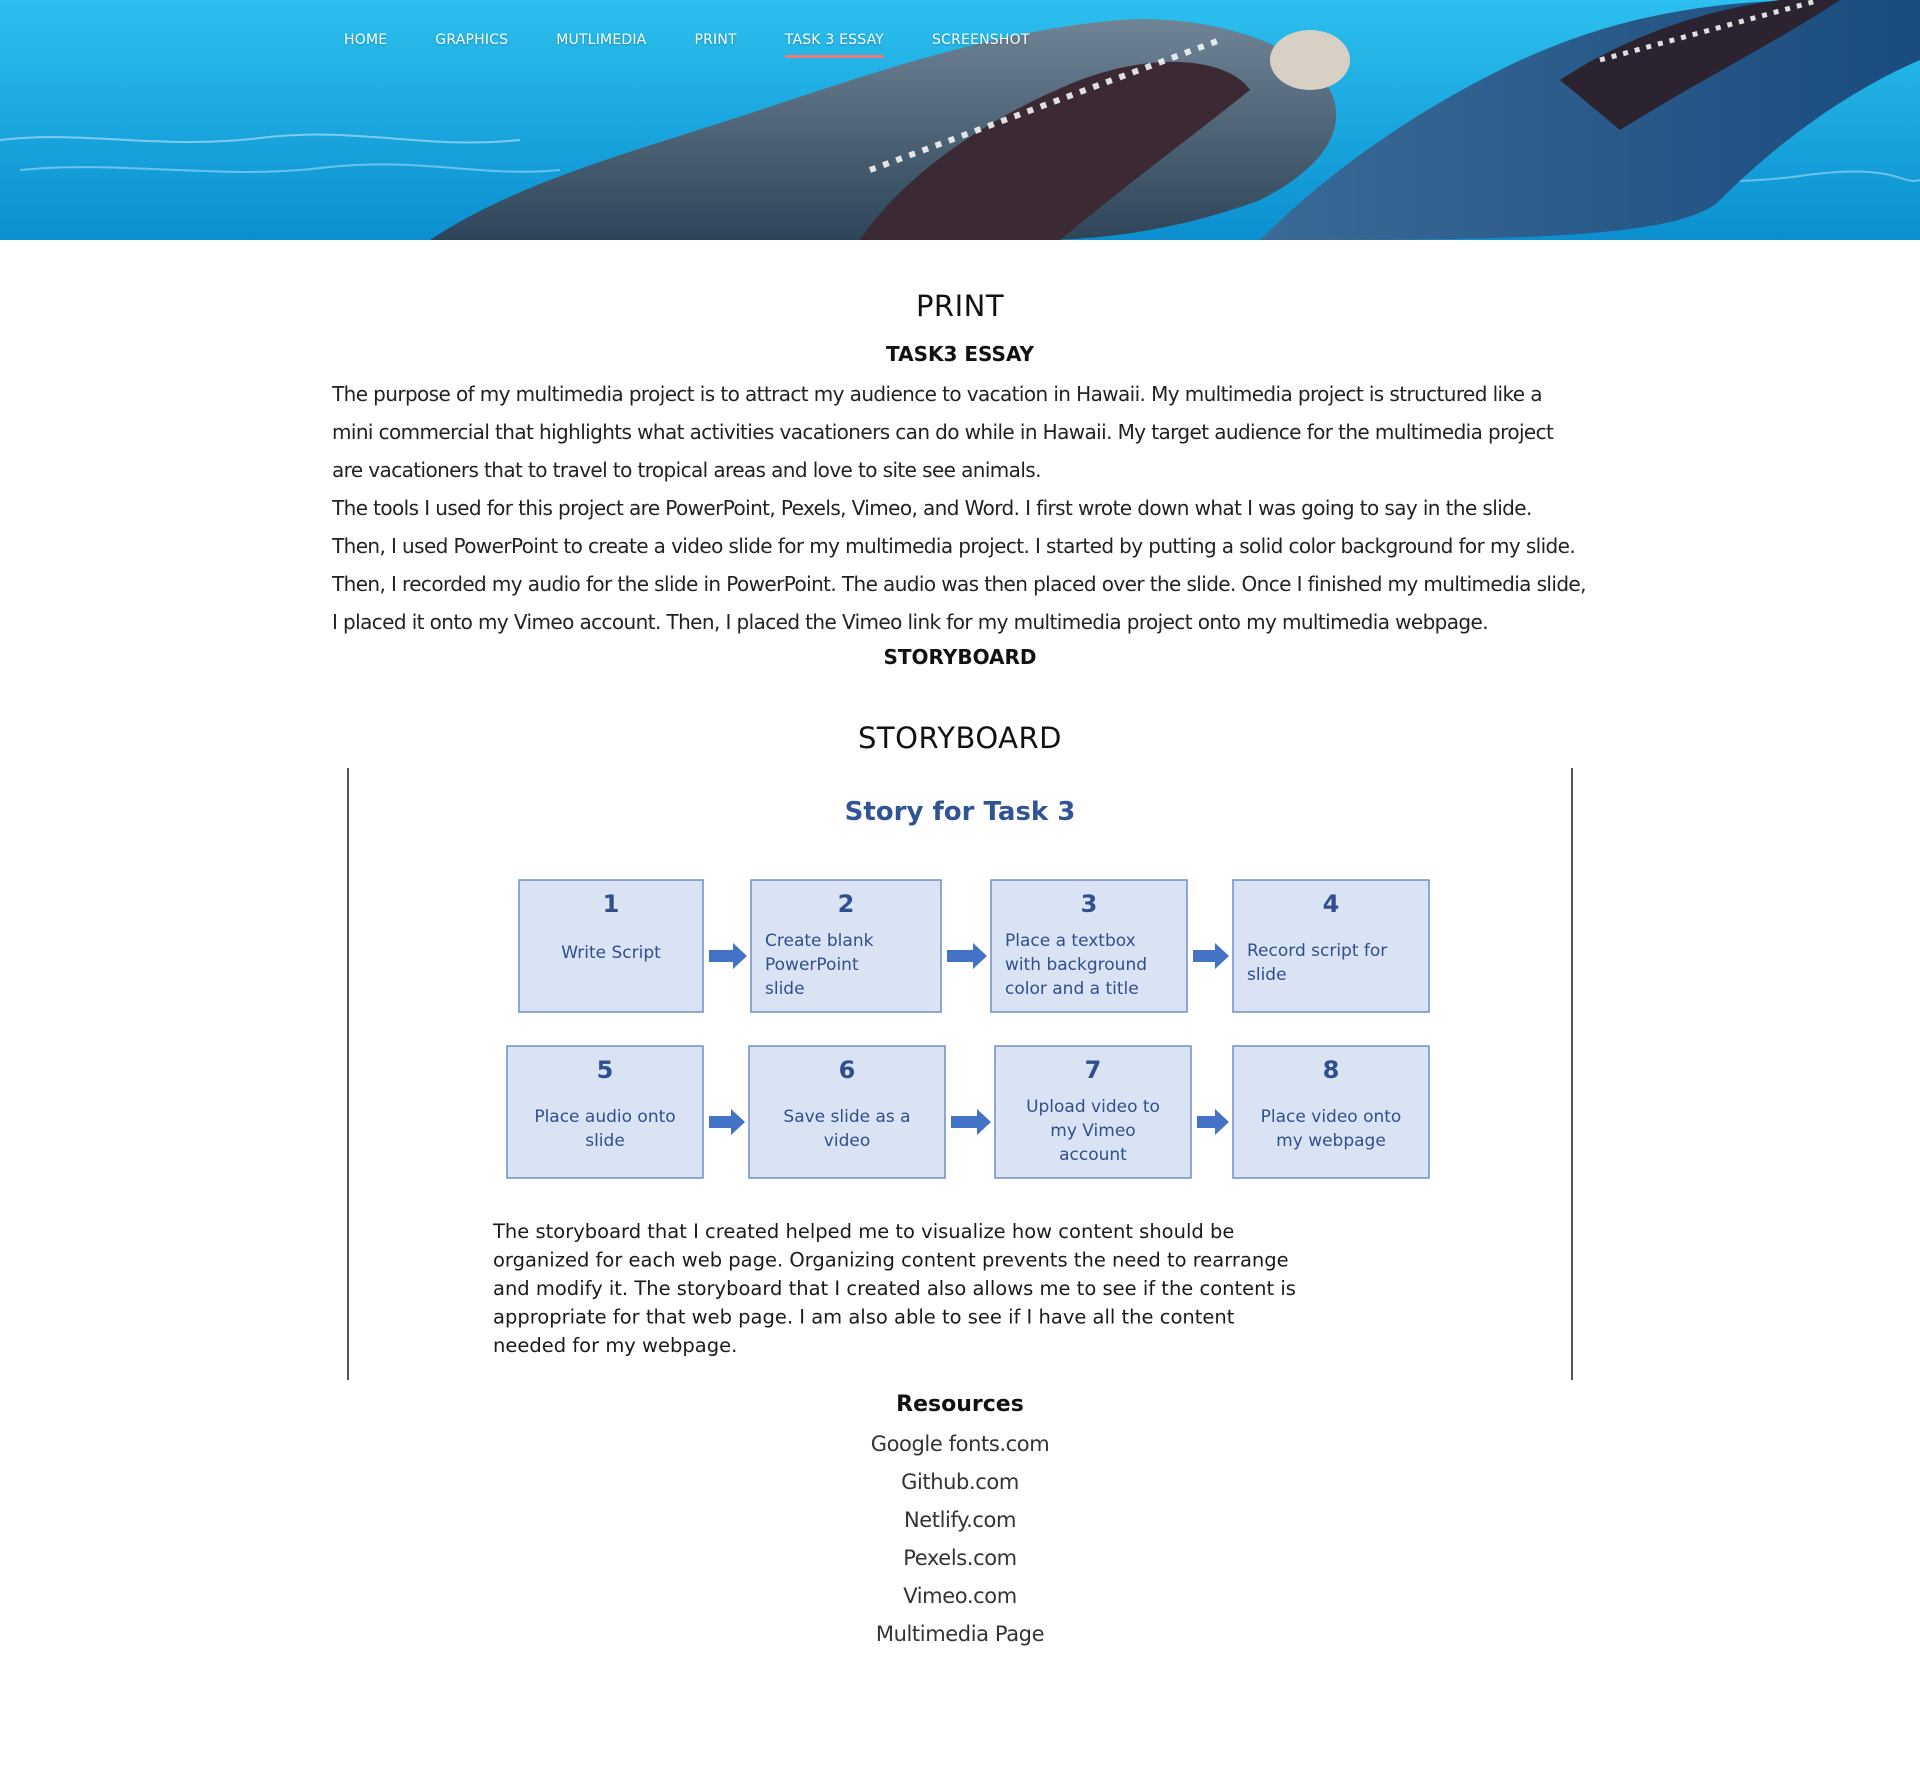  What do you see at coordinates (847, 1070) in the screenshot?
I see `storyboard-step-number: 6` at bounding box center [847, 1070].